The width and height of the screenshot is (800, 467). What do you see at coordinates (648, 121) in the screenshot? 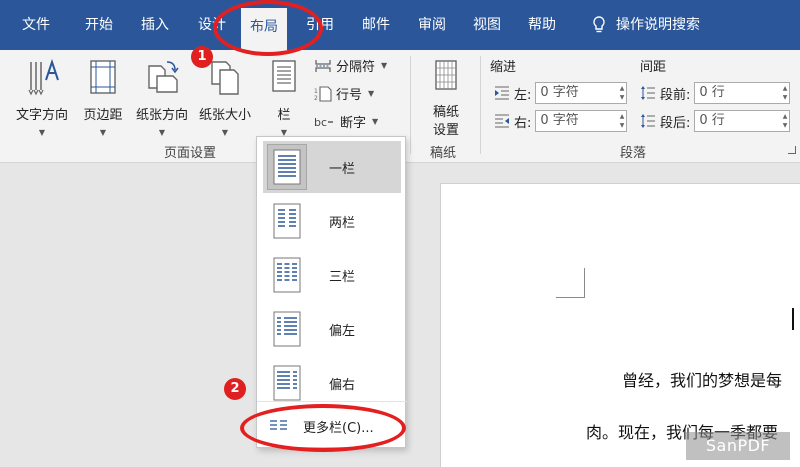
I see `spacing-after-icon` at bounding box center [648, 121].